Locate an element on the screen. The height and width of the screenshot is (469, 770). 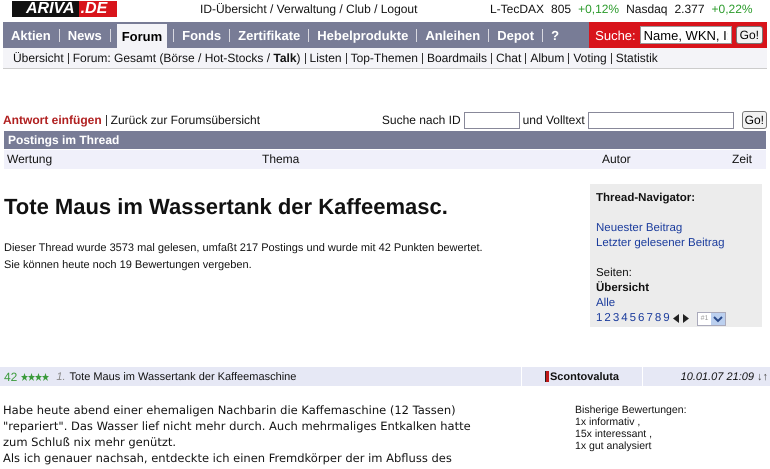
subnav-link: Top-Themen is located at coordinates (384, 58).